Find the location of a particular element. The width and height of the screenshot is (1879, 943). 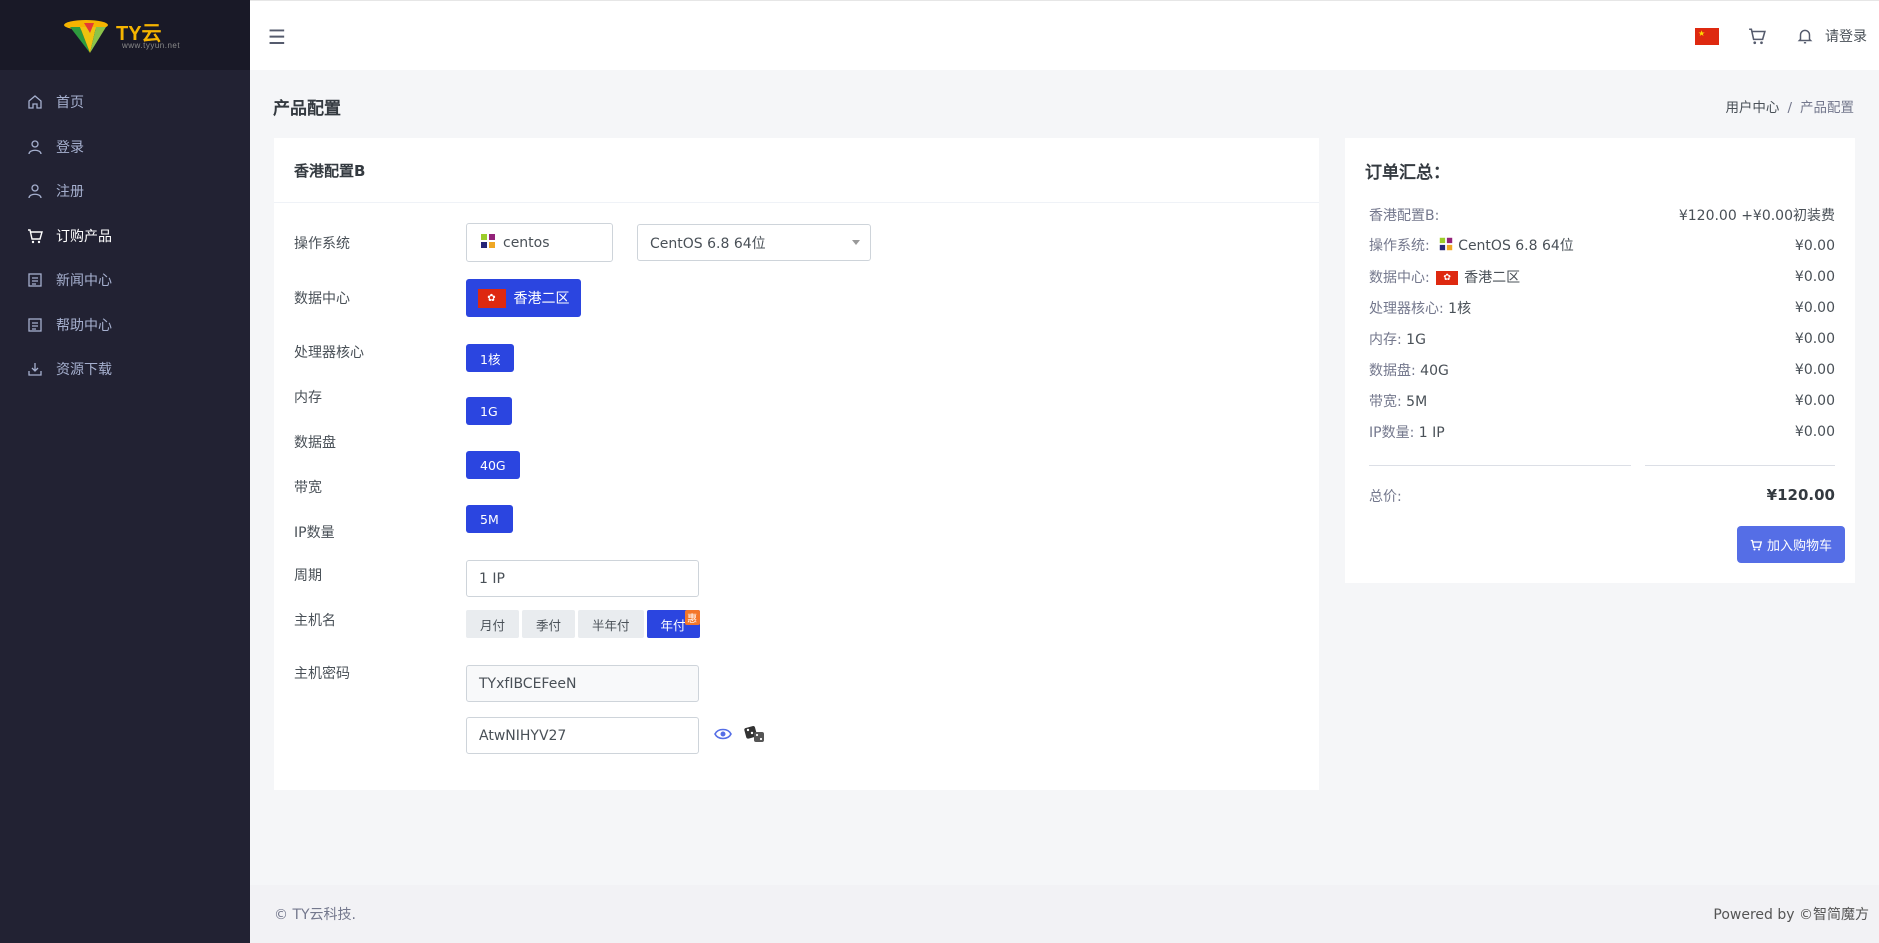

os-version-select: CentOS 6.8 64位 is located at coordinates (754, 242).